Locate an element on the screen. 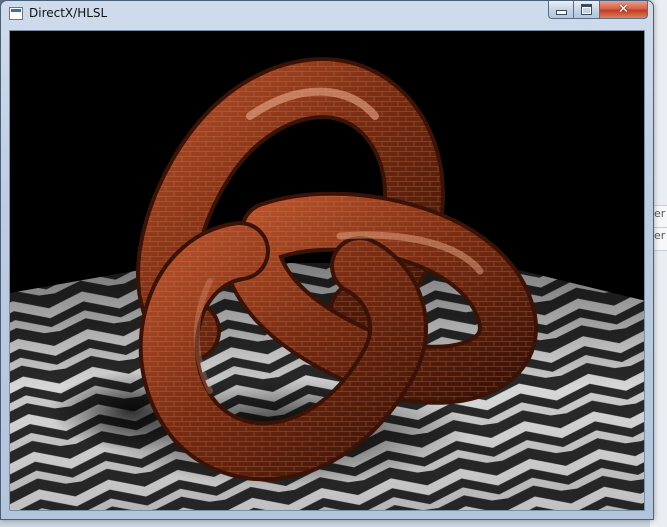 The height and width of the screenshot is (527, 667). maximize-icon is located at coordinates (586, 9).